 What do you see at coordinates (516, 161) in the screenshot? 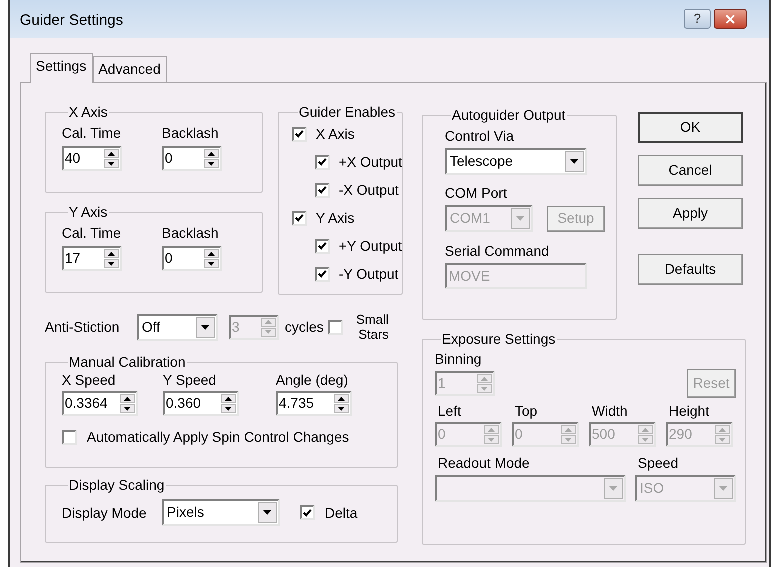
I see `dropdown: Telescope` at bounding box center [516, 161].